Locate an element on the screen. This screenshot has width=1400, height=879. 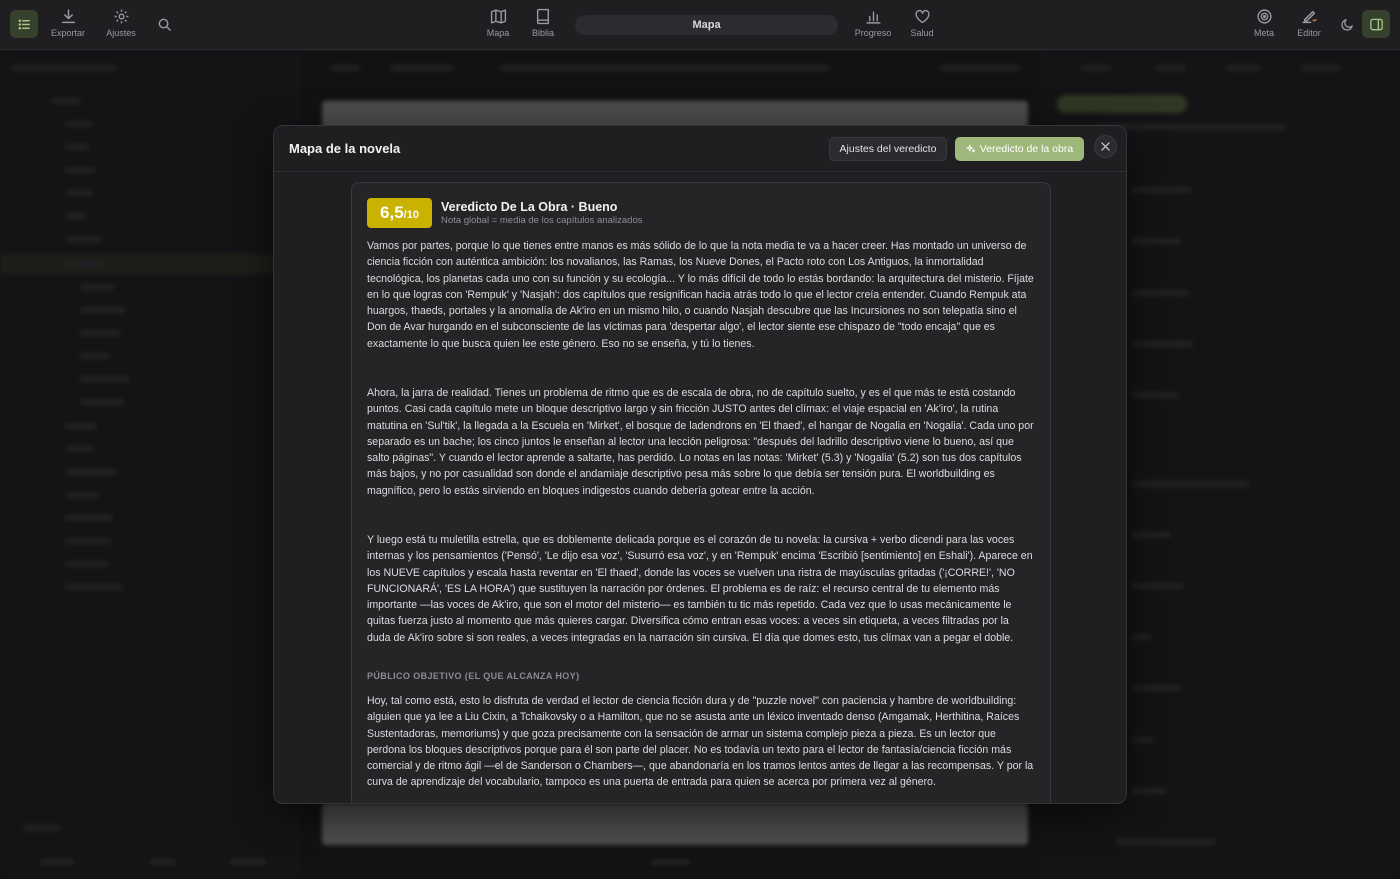
progress-button: Progreso is located at coordinates (873, 26).